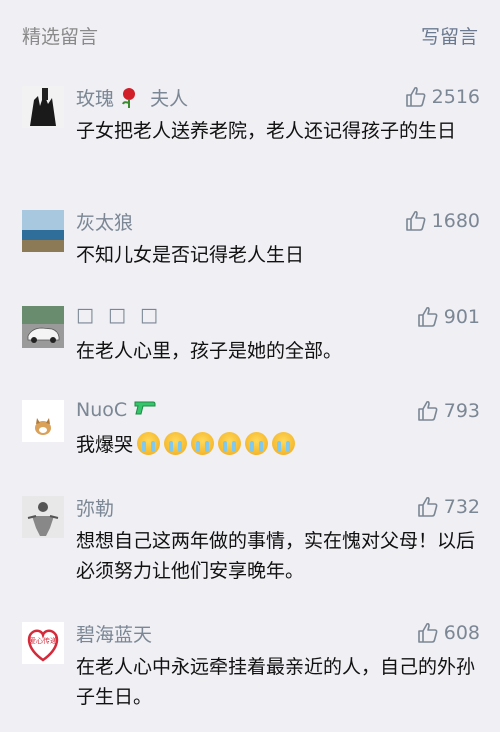 Image resolution: width=500 pixels, height=732 pixels. I want to click on like-count: 901, so click(461, 317).